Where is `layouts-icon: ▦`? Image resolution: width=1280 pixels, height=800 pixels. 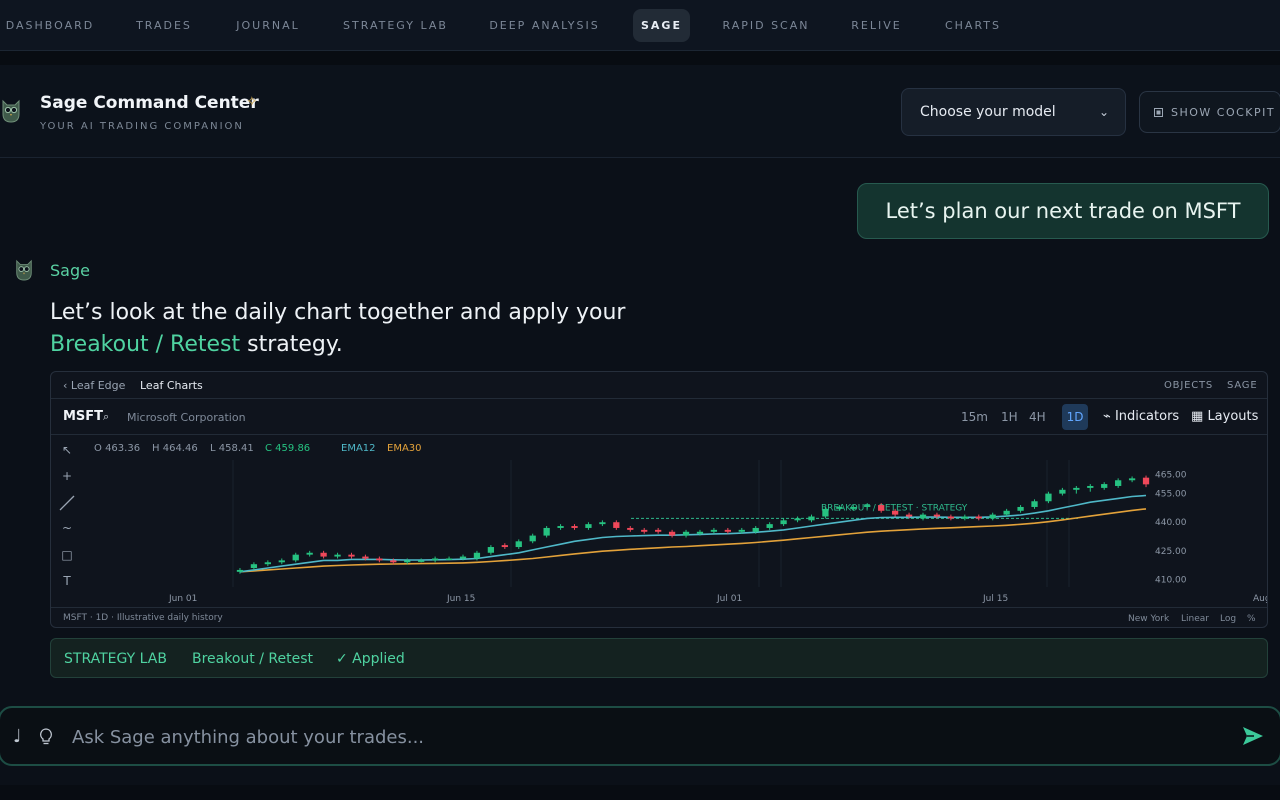 layouts-icon: ▦ is located at coordinates (1197, 416).